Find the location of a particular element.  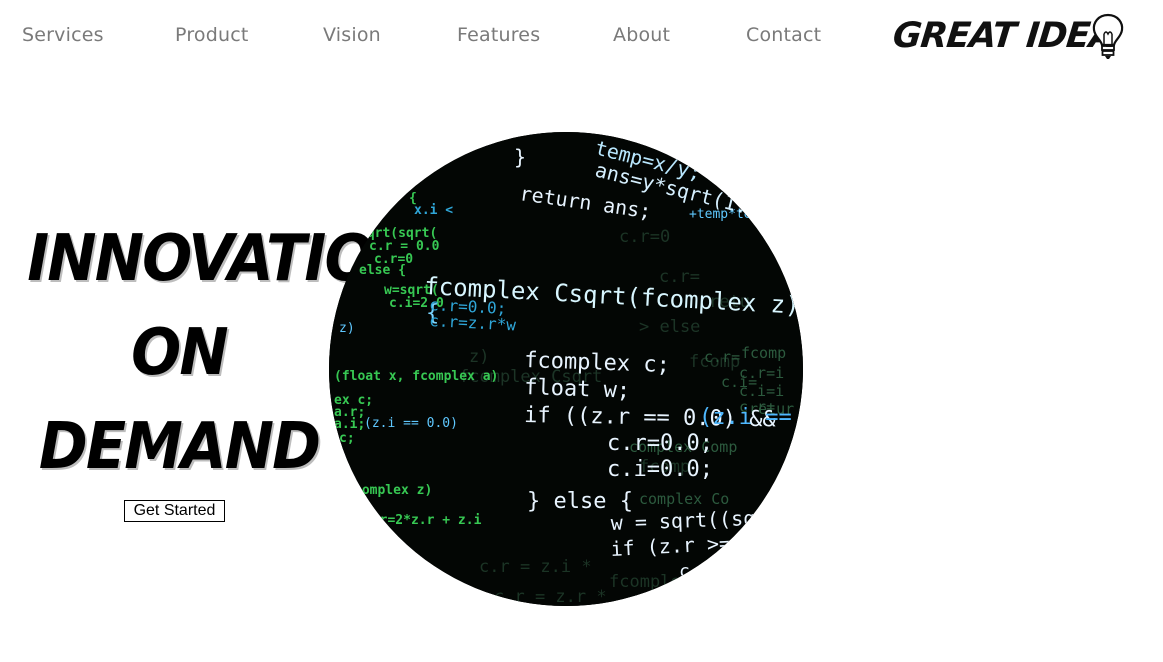

svg-text: fcomplex c; is located at coordinates (597, 363).